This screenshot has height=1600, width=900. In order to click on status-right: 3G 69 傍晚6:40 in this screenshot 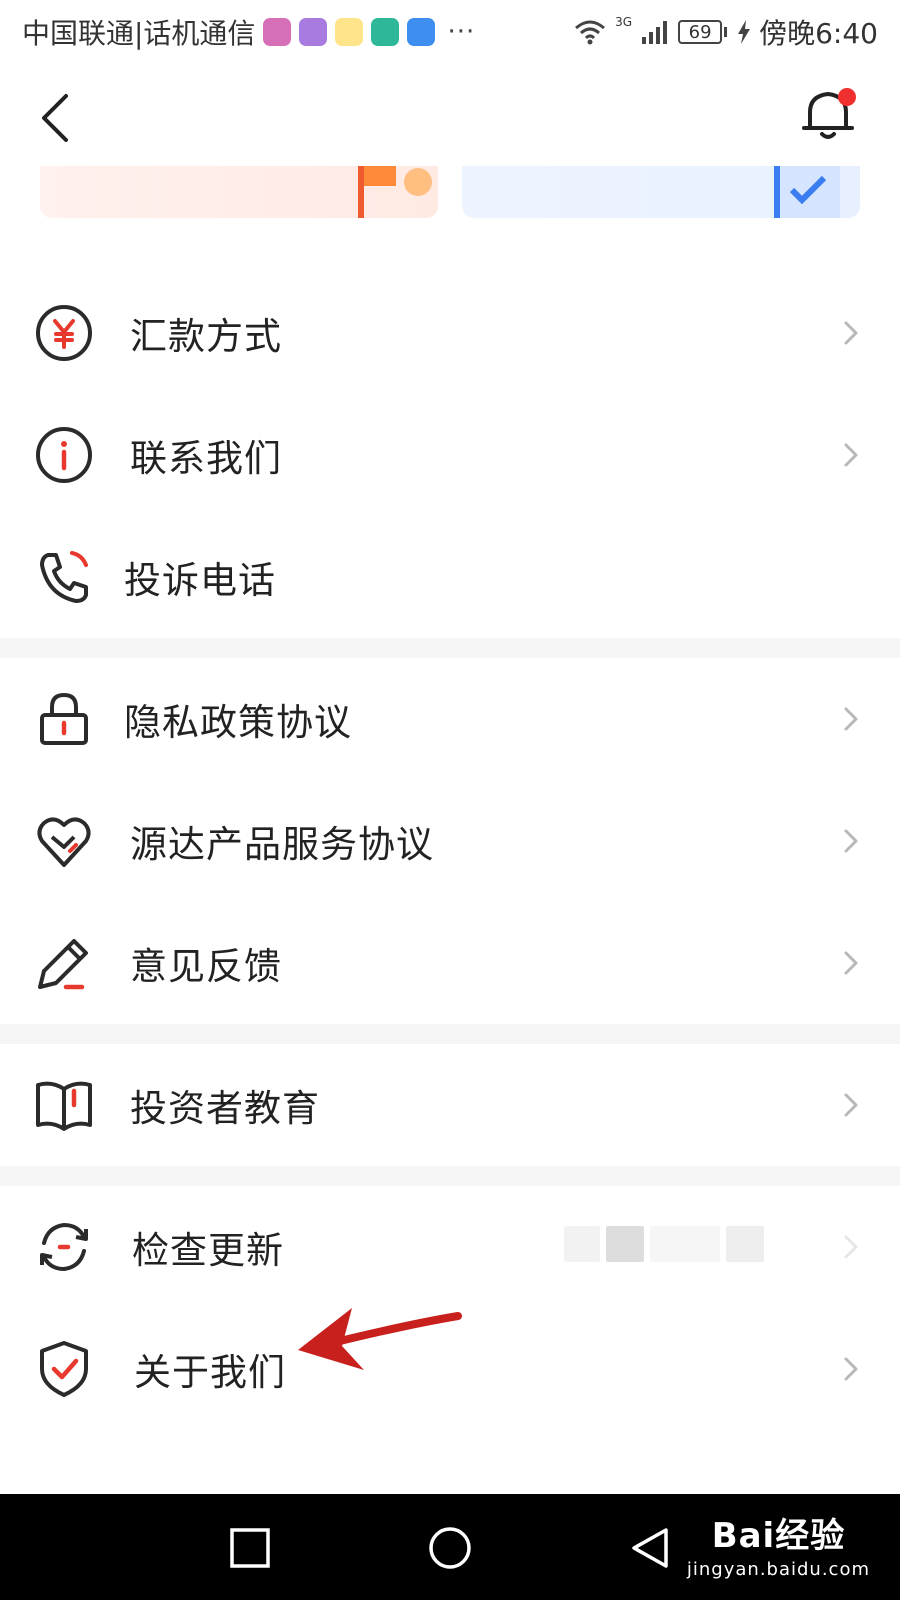, I will do `click(725, 32)`.